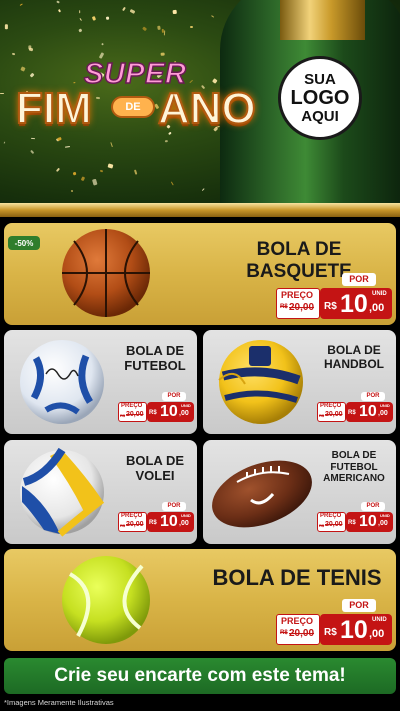 This screenshot has height=711, width=400. I want to click on product-name-line-2: VOLEI, so click(155, 475).